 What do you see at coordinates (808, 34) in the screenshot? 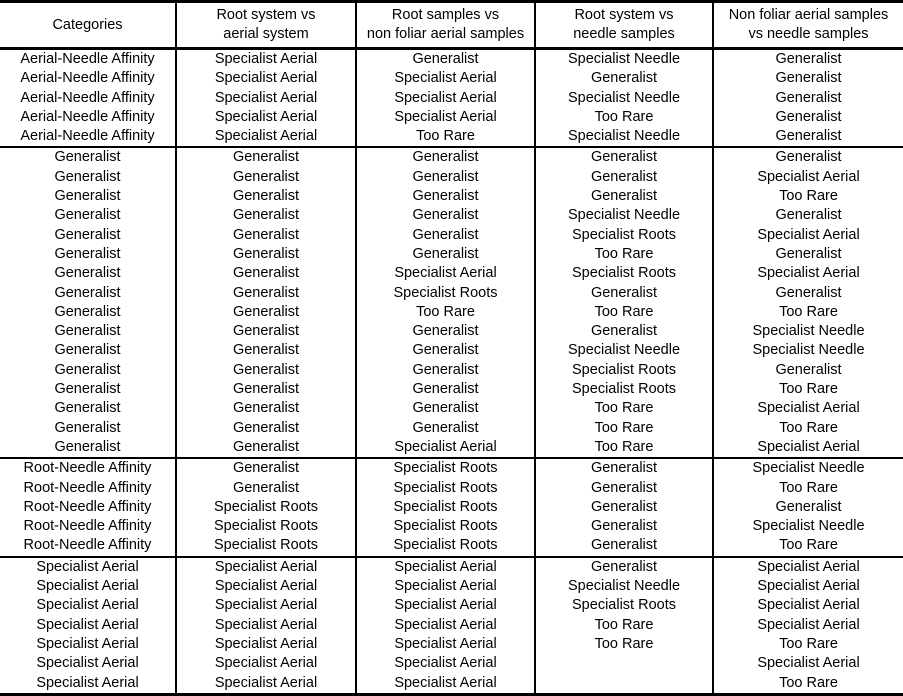
I see `column-header-line: vs needle samples` at bounding box center [808, 34].